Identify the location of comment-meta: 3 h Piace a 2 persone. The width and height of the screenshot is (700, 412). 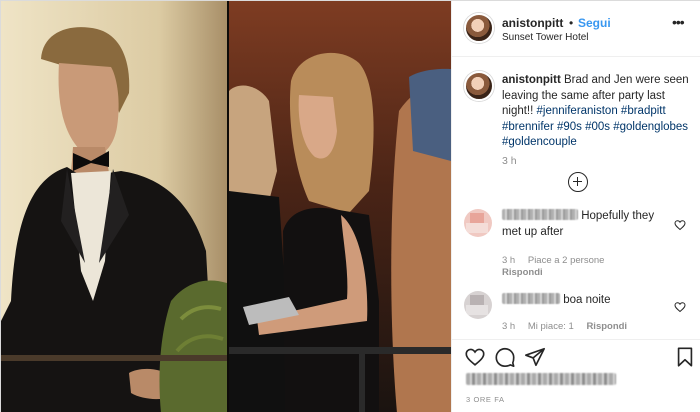
(558, 260).